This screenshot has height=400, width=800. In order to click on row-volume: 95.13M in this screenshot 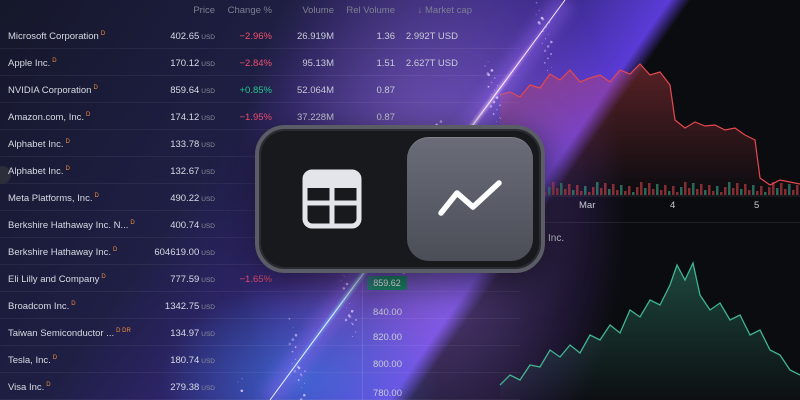, I will do `click(318, 63)`.